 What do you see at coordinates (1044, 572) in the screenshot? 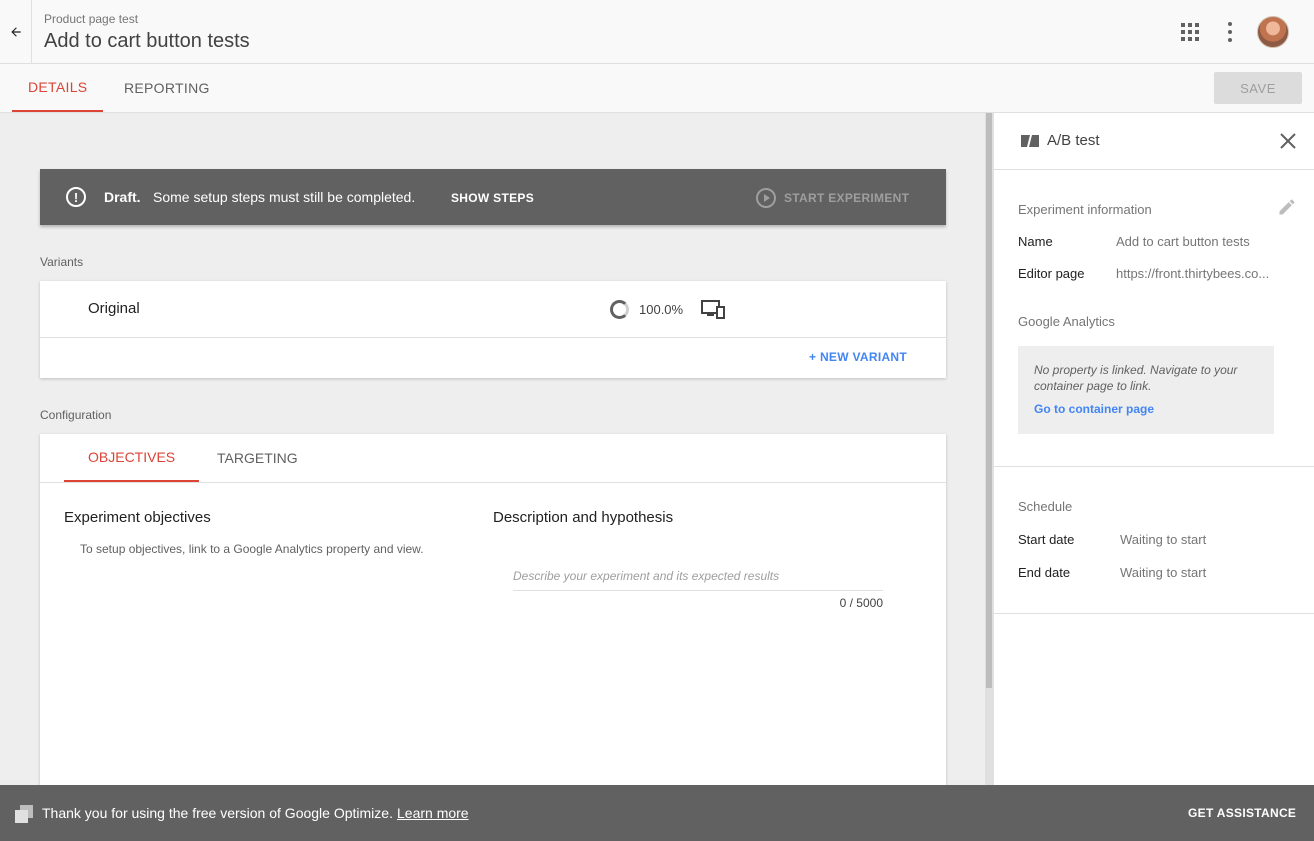
I see `end-date-label: End date` at bounding box center [1044, 572].